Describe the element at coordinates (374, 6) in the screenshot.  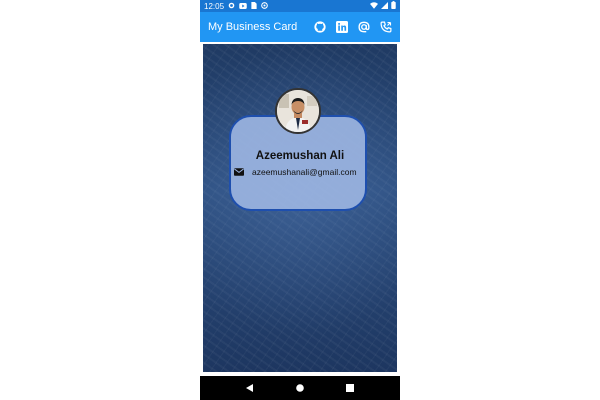
I see `wifi-icon` at that location.